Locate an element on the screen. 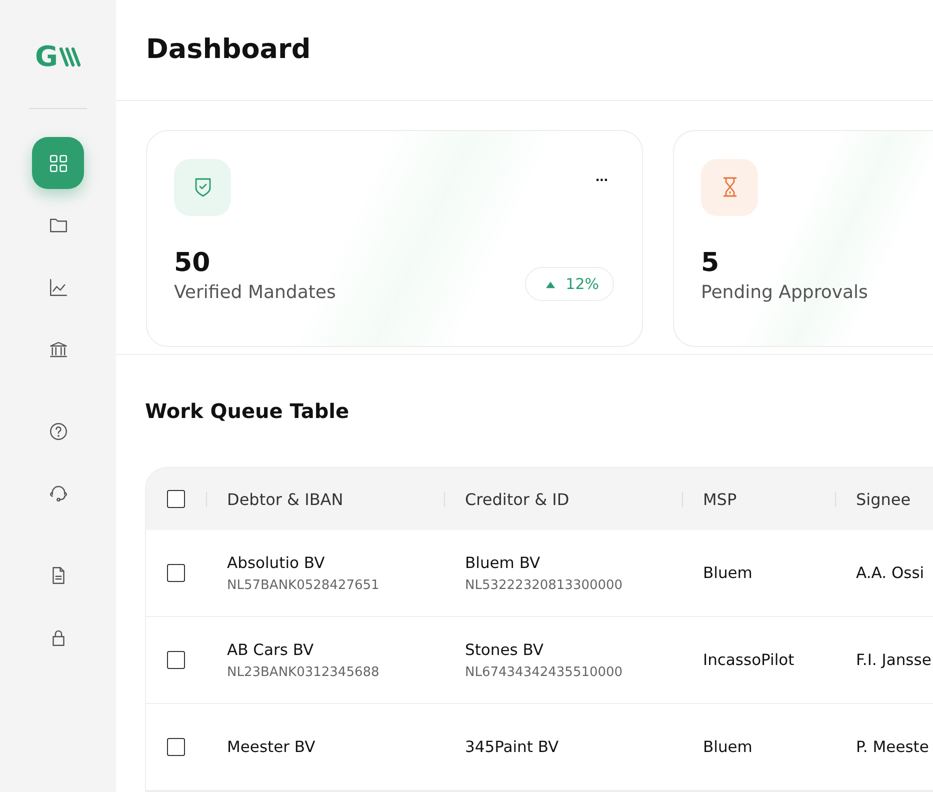 This screenshot has width=933, height=792. creditor-name: Bluem BV is located at coordinates (502, 563).